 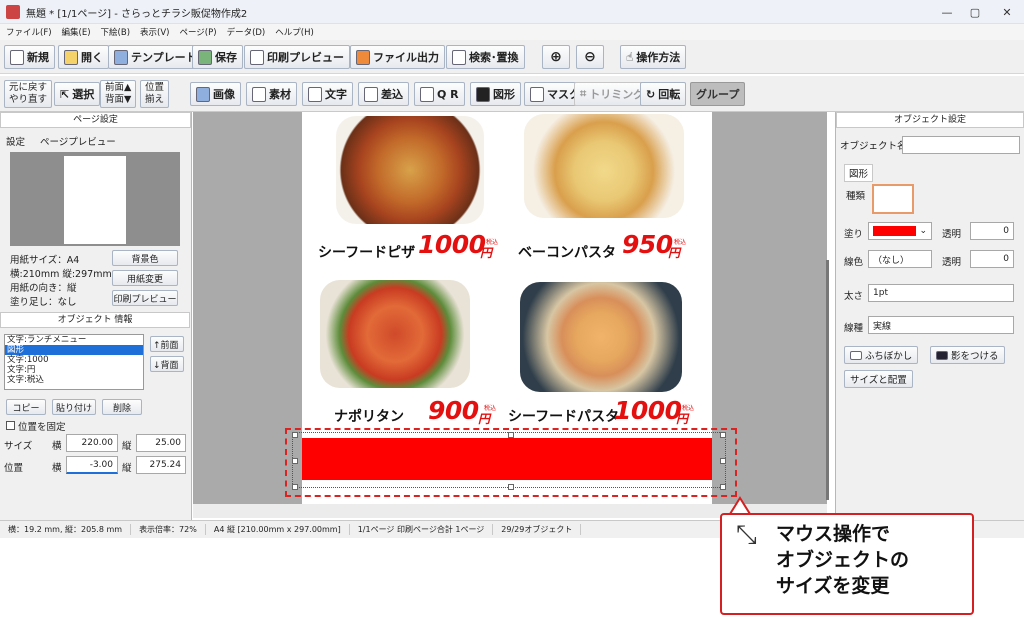 What do you see at coordinates (155, 57) in the screenshot?
I see `template-button: テンプレート` at bounding box center [155, 57].